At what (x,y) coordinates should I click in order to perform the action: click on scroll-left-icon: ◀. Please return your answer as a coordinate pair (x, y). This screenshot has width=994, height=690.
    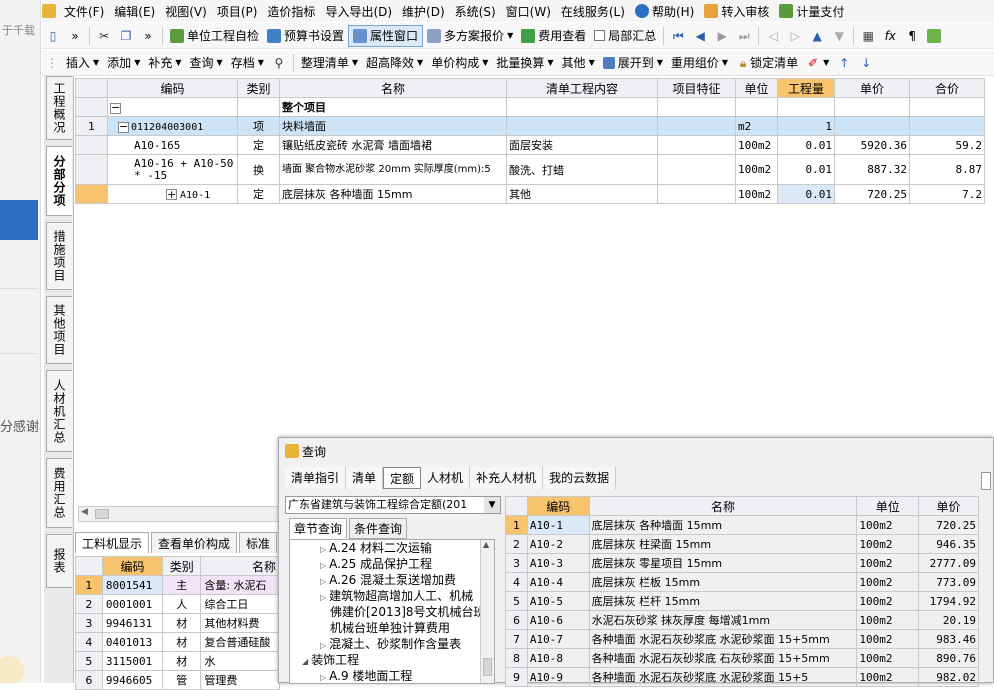
    Looking at the image, I should click on (84, 512).